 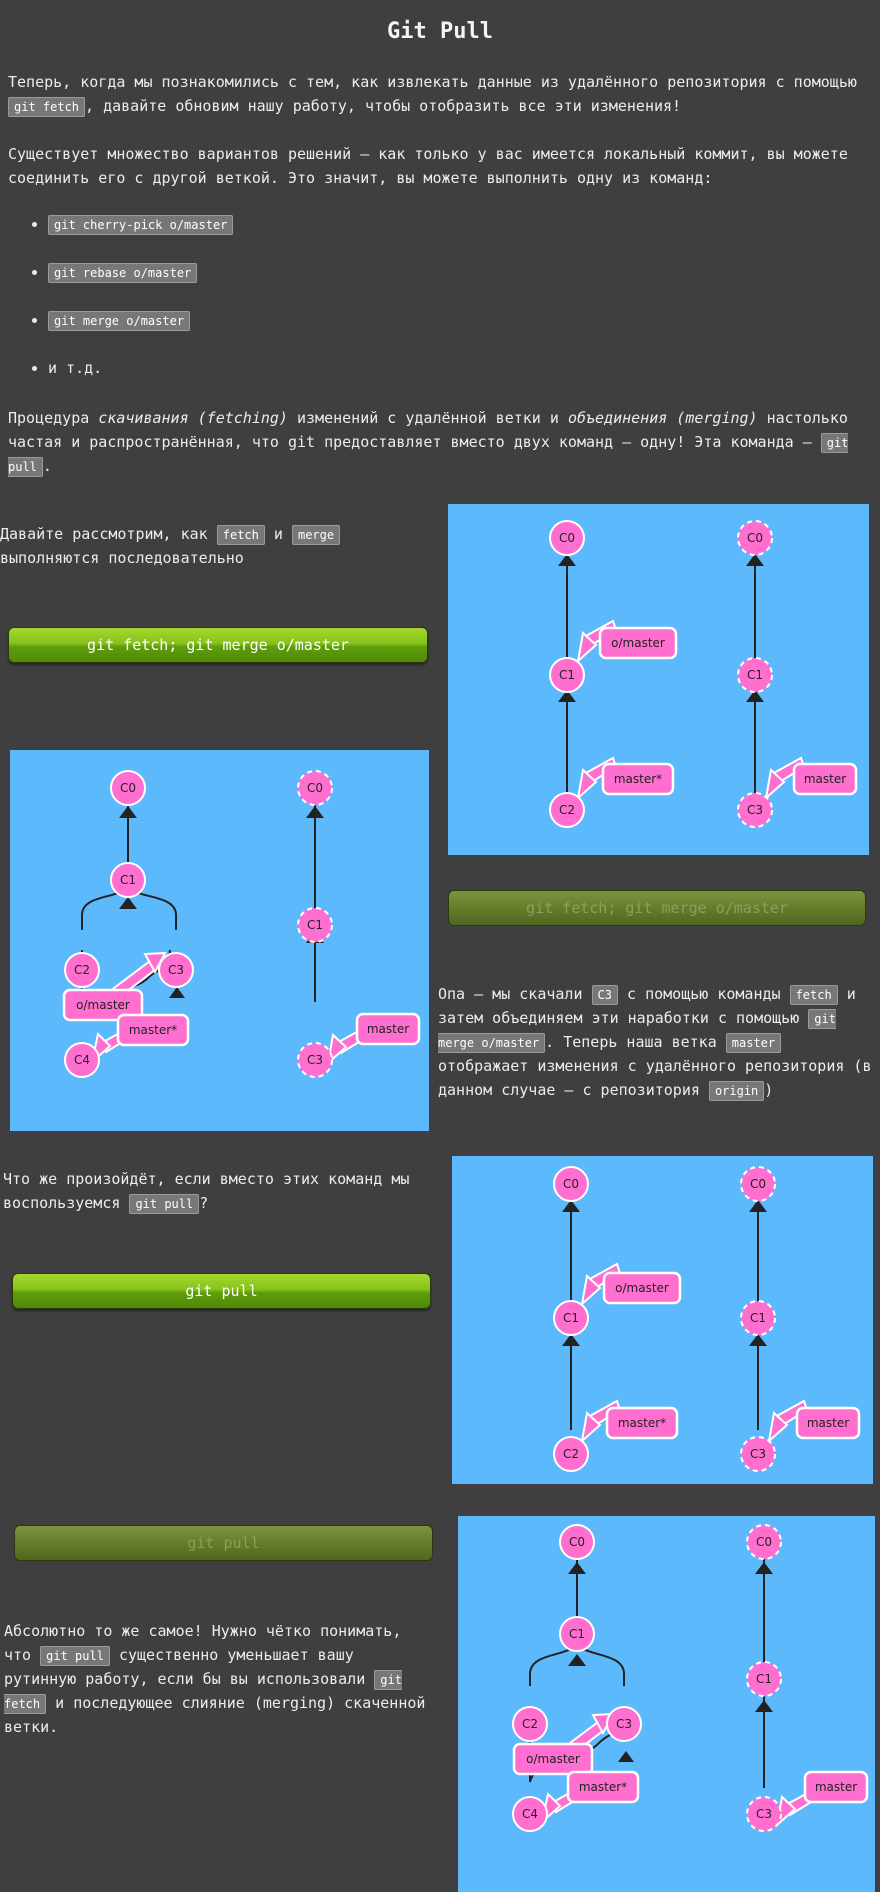 I want to click on code-master: master, so click(x=753, y=1043).